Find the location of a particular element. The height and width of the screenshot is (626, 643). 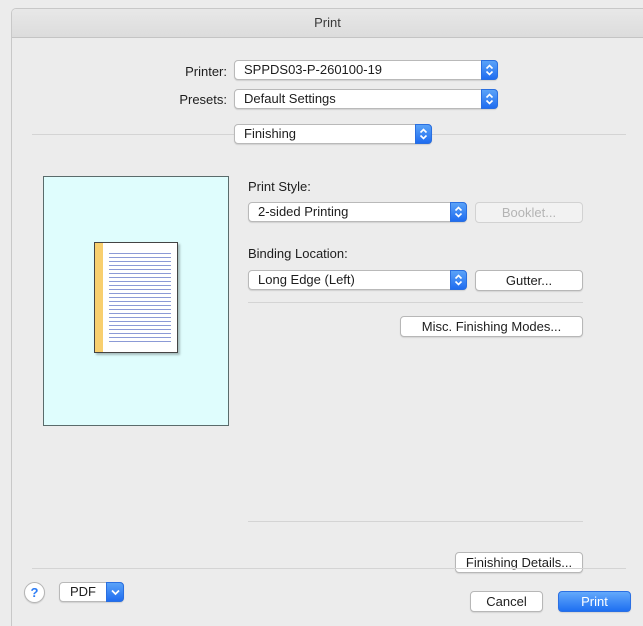

question-mark-icon: ? is located at coordinates (34, 592).